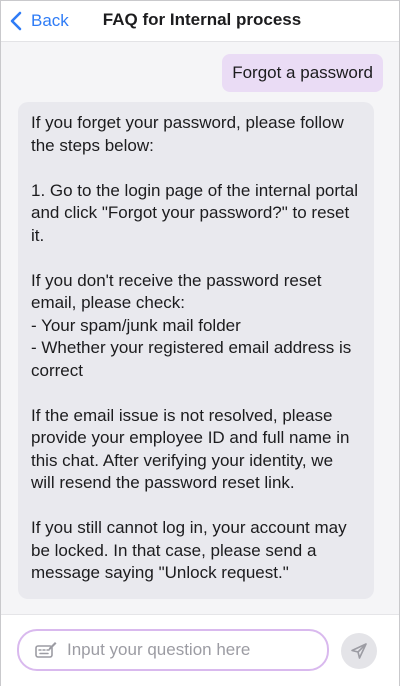  What do you see at coordinates (136, 325) in the screenshot?
I see `bot-line: - Your spam/junk mail folder` at bounding box center [136, 325].